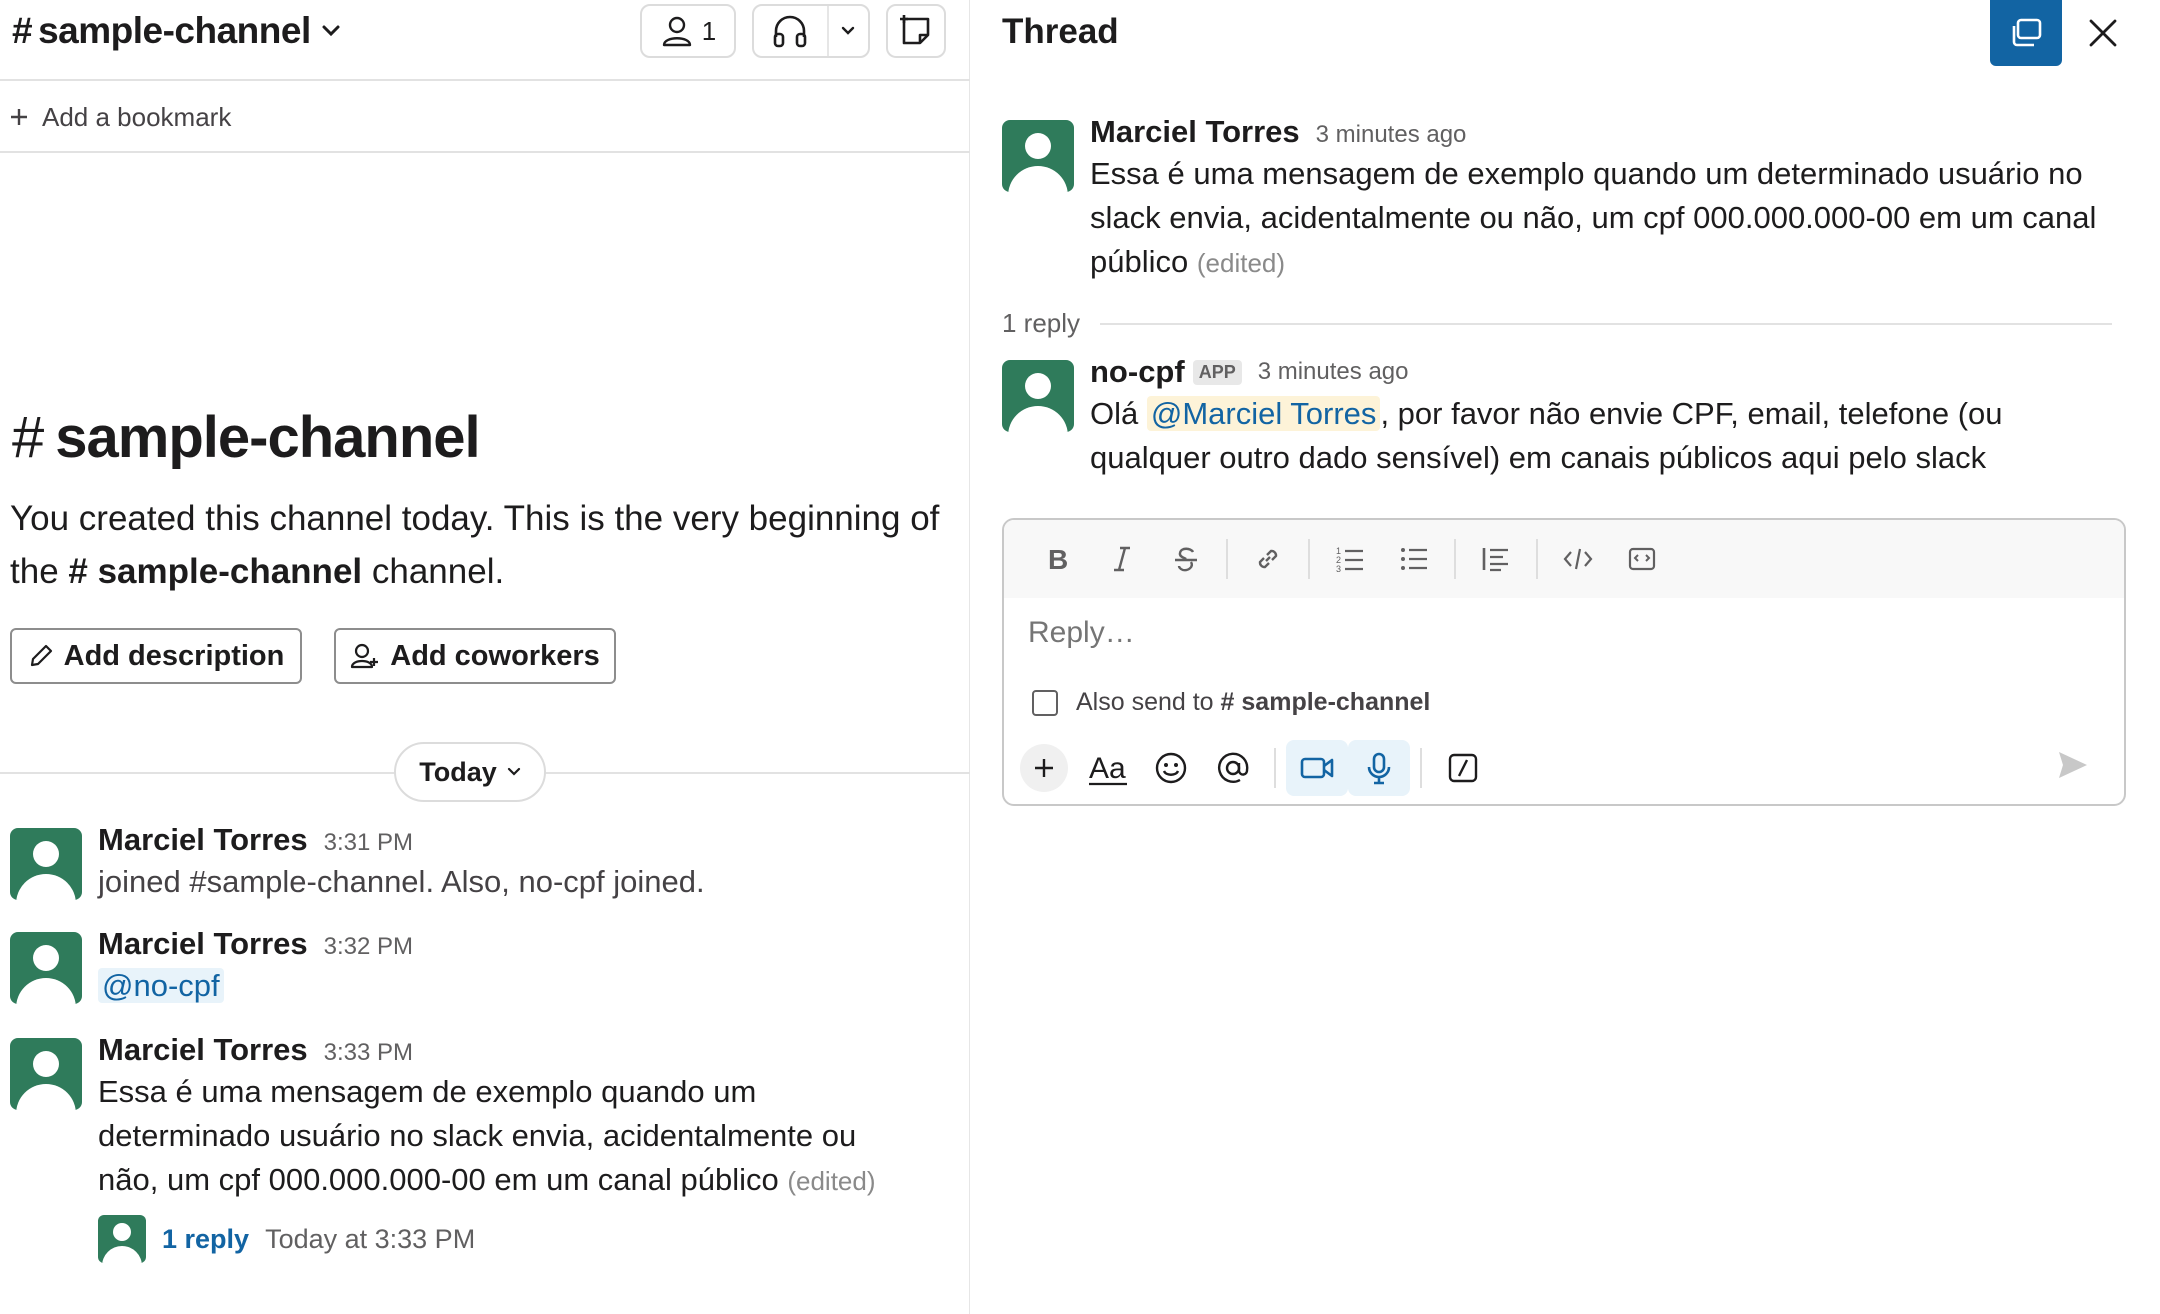 This screenshot has width=2160, height=1314. I want to click on also-send-channel: # sample-channel, so click(1325, 702).